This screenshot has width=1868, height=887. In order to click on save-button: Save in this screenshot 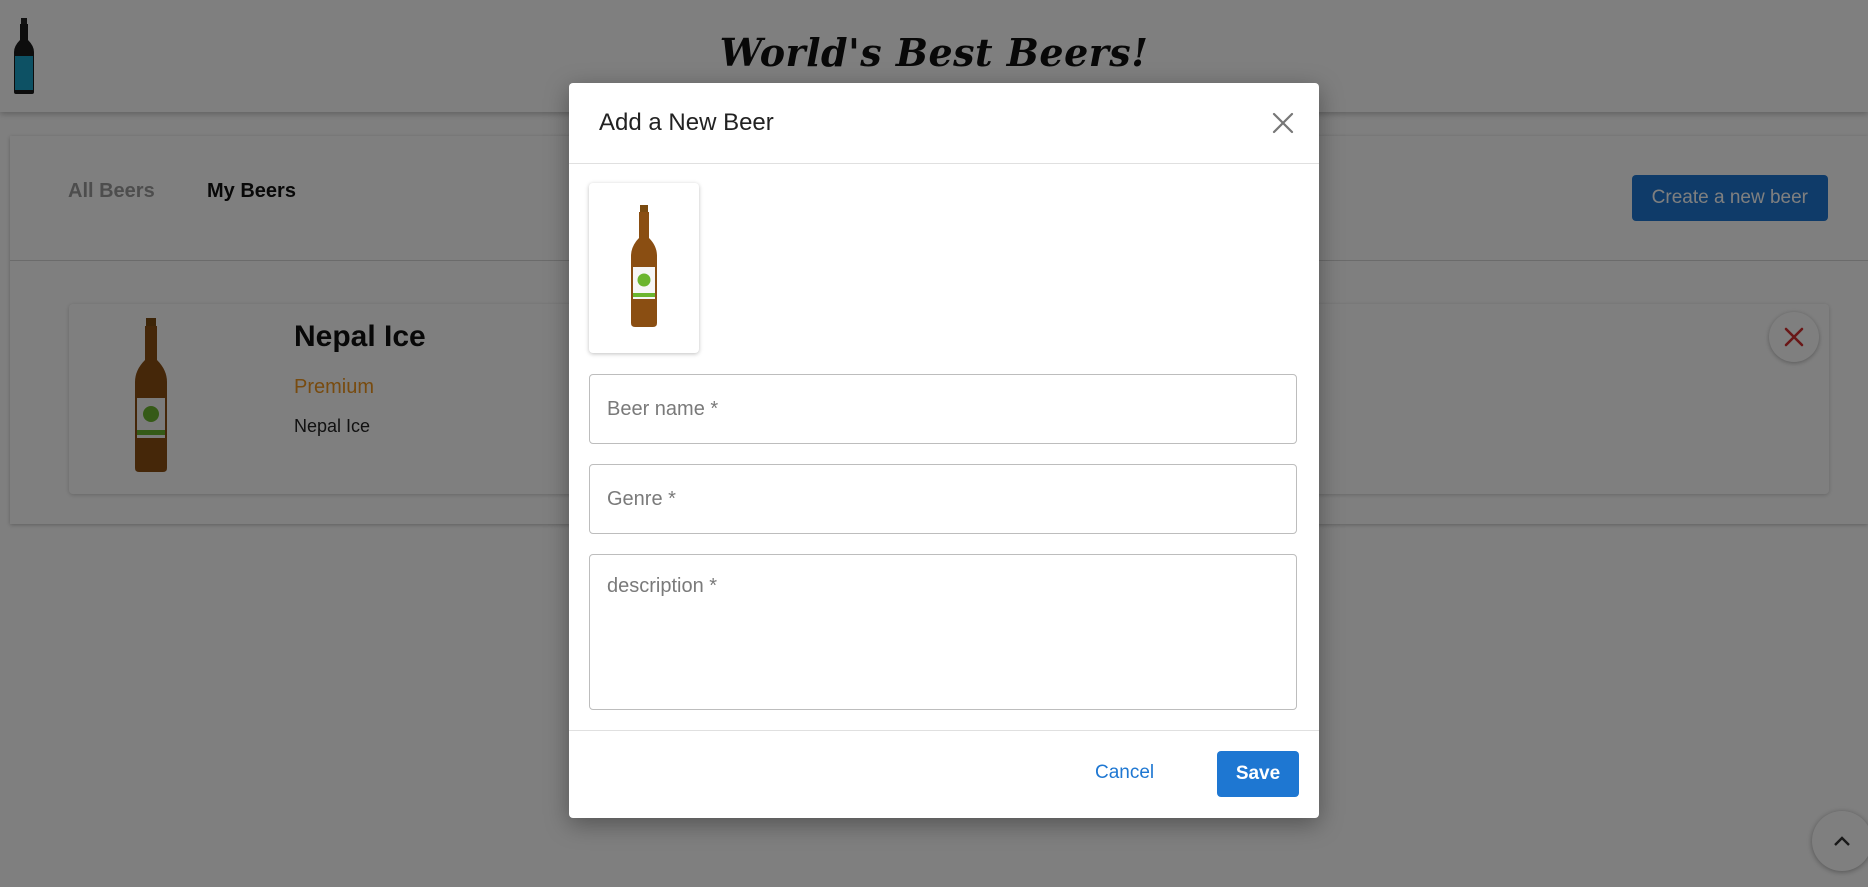, I will do `click(1258, 774)`.